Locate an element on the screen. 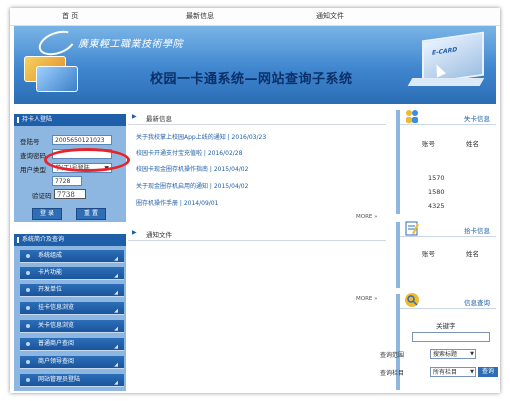 This screenshot has height=401, width=510. column-label: 查询栏目 is located at coordinates (392, 373).